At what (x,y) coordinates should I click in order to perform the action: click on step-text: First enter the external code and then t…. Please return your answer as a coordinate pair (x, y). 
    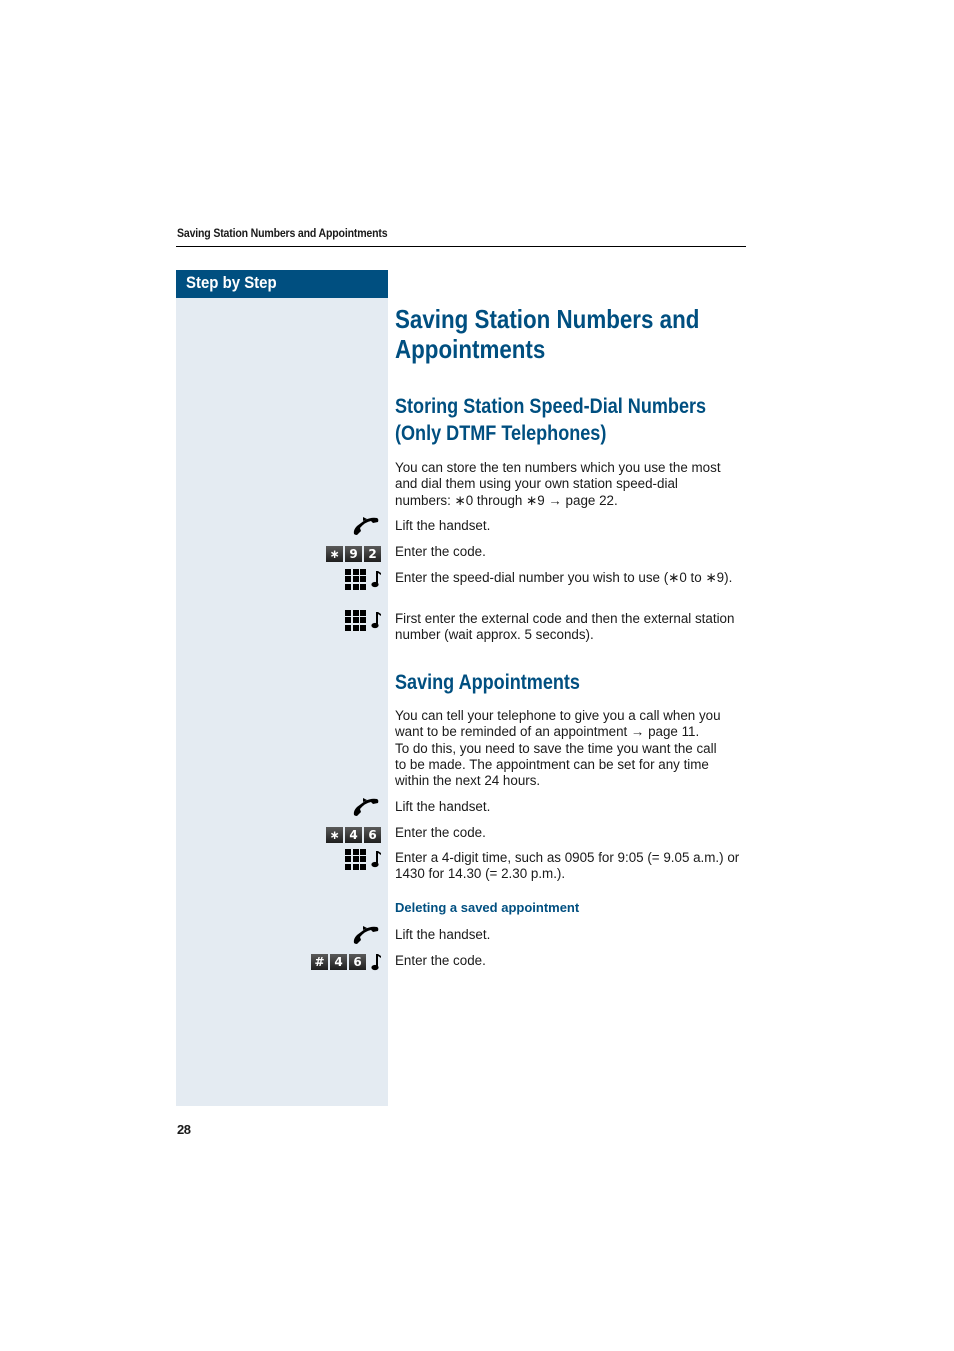
    Looking at the image, I should click on (565, 627).